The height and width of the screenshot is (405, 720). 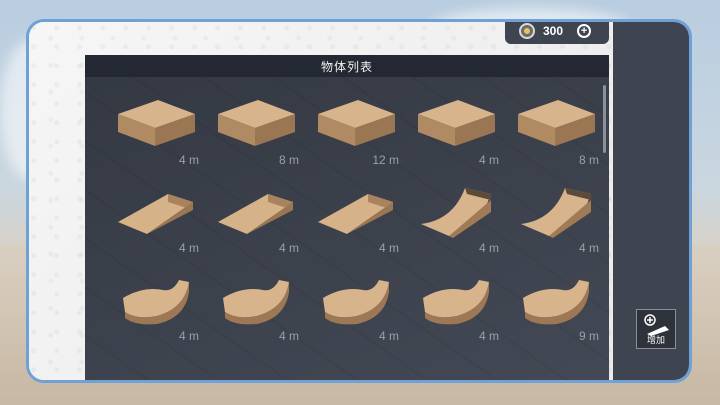 I want to click on object-length: 12 m, so click(x=385, y=160).